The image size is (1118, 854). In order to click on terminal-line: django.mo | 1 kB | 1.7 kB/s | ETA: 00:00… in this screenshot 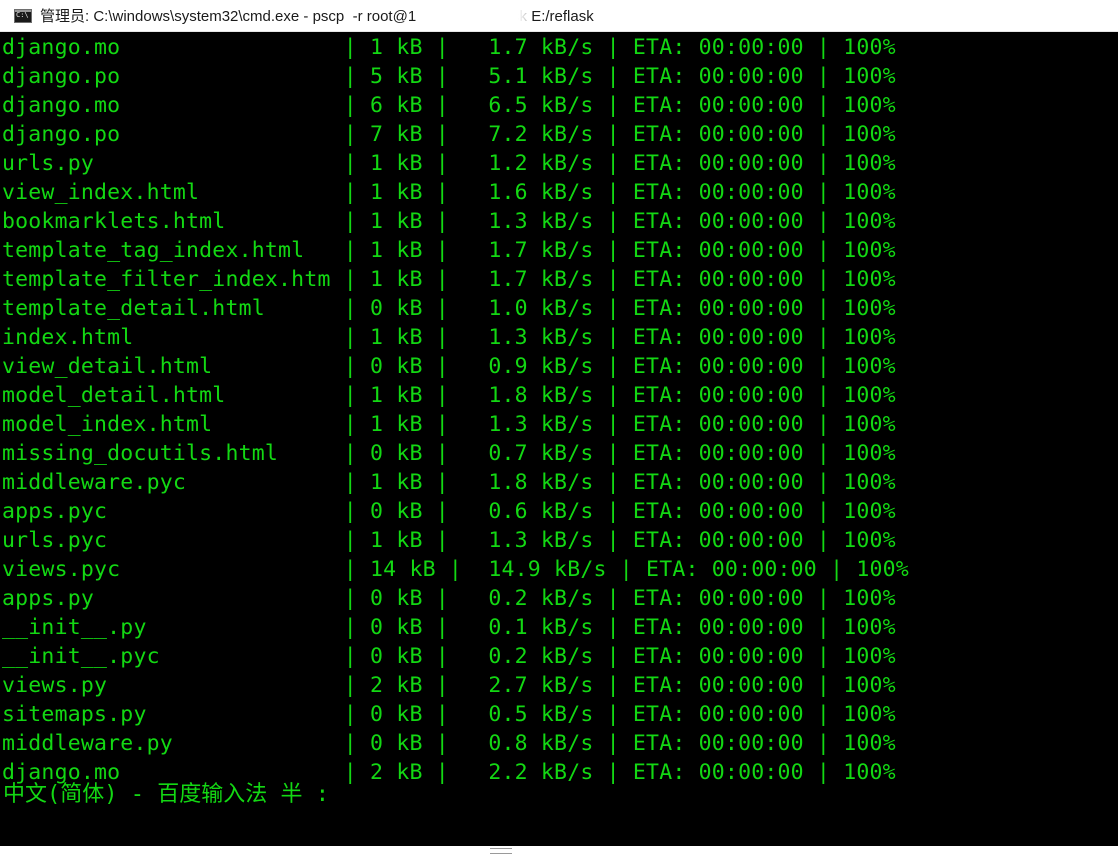, I will do `click(449, 47)`.